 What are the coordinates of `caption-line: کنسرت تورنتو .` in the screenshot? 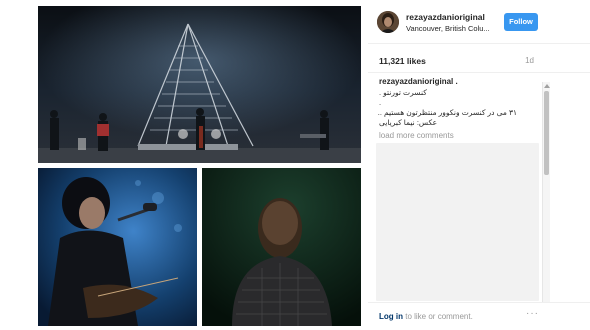 It's located at (403, 92).